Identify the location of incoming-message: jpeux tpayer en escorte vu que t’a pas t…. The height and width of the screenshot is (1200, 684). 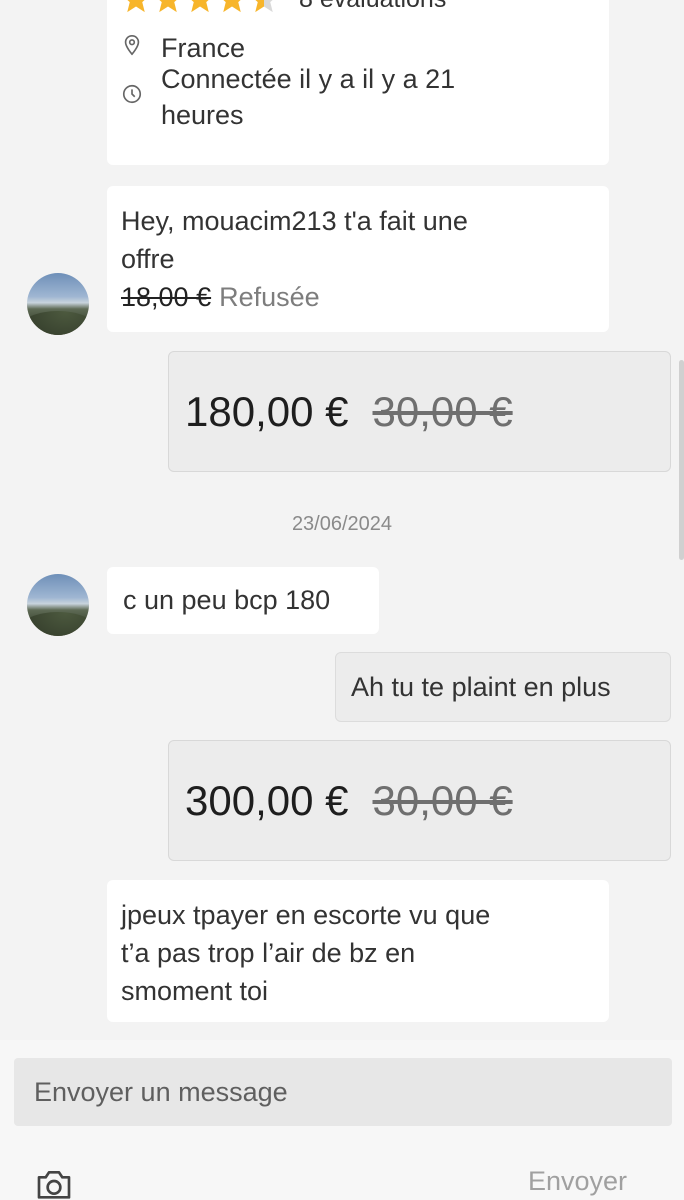
(358, 951).